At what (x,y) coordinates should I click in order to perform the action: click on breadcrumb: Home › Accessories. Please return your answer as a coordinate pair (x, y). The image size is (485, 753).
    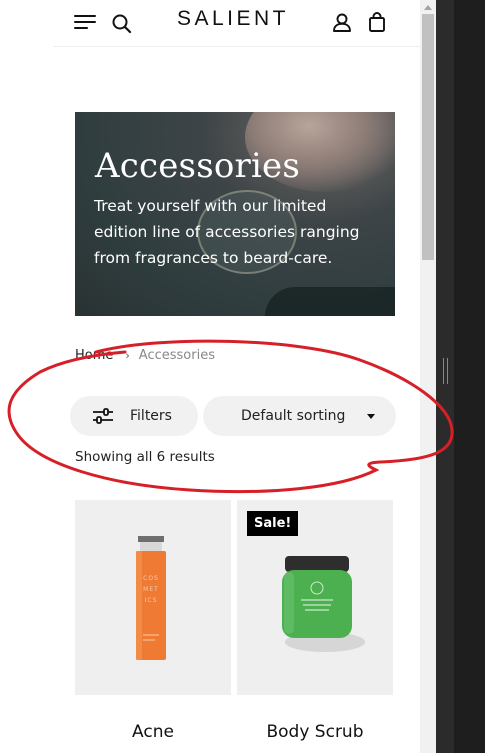
    Looking at the image, I should click on (145, 355).